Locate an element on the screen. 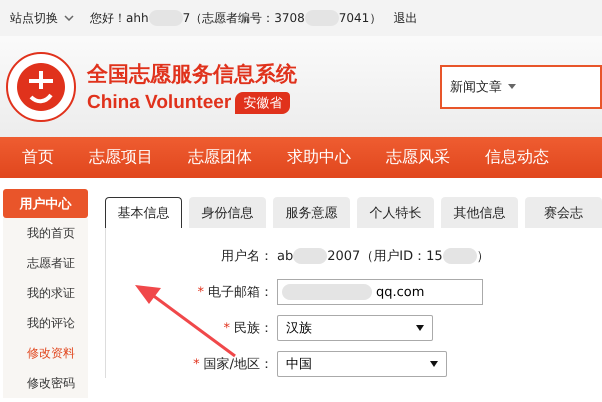 The image size is (602, 402). province-badge: 安徽省 is located at coordinates (262, 103).